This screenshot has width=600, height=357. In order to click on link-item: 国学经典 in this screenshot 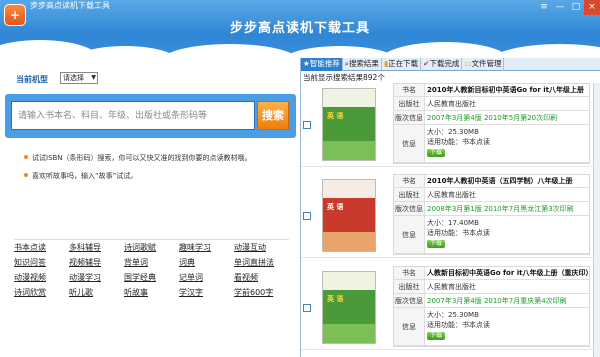, I will do `click(151, 277)`.